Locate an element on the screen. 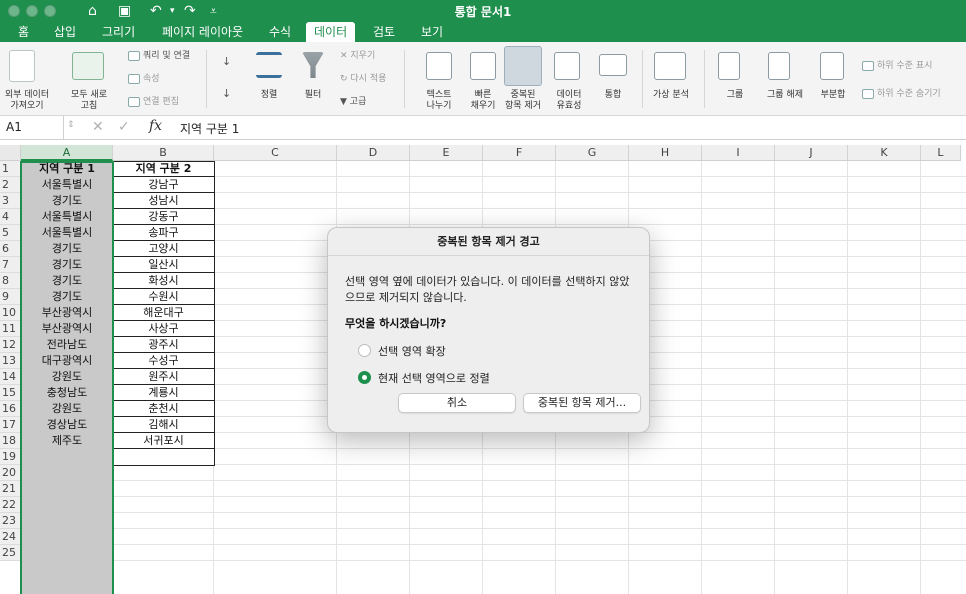  cell-a16: 강원도 is located at coordinates (67, 409).